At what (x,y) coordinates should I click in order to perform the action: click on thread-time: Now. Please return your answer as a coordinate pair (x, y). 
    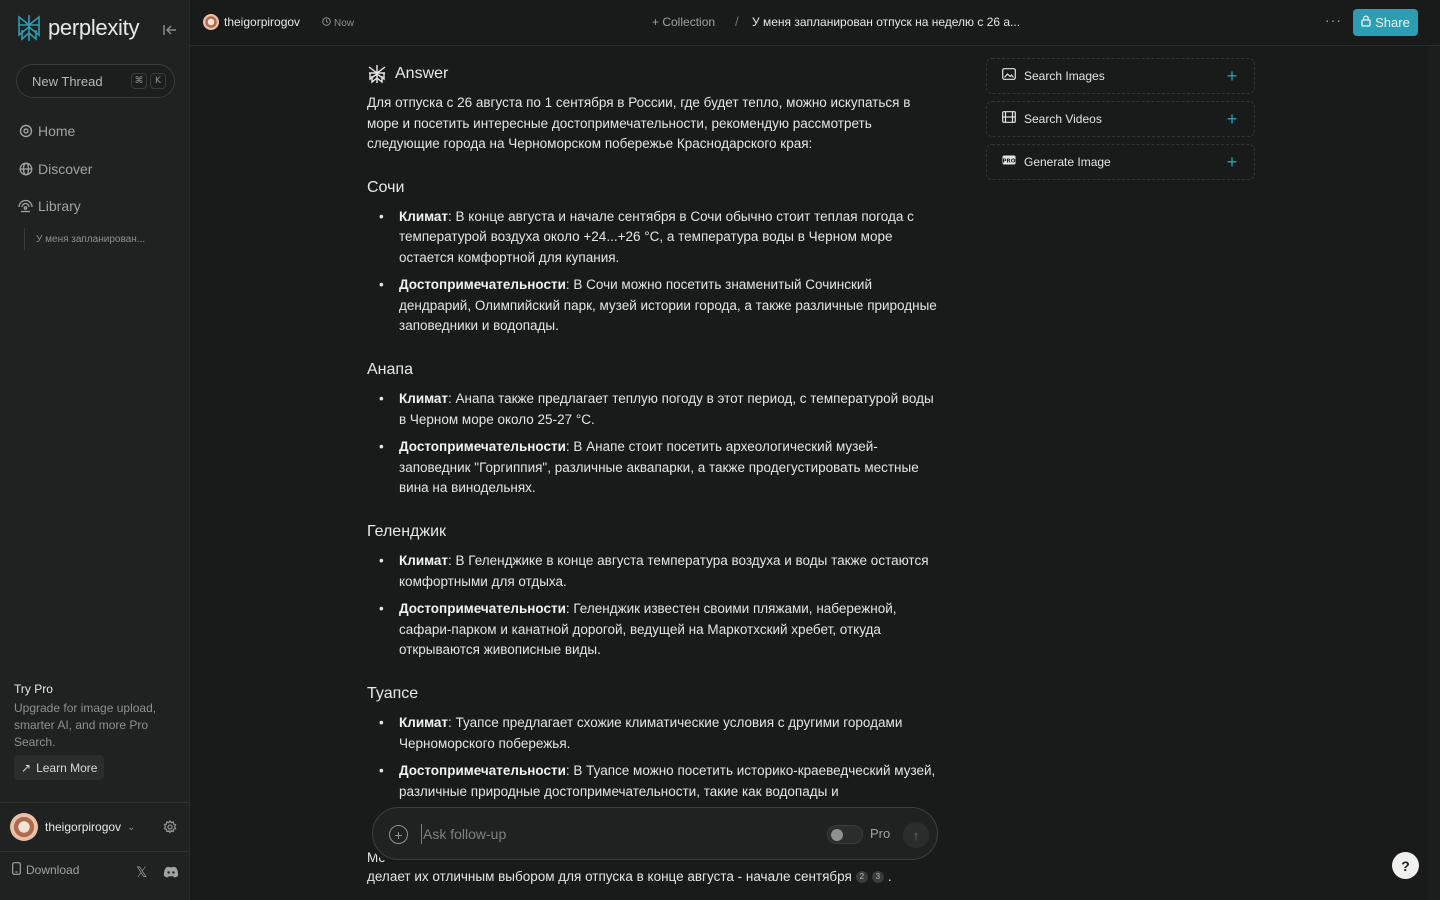
    Looking at the image, I should click on (338, 23).